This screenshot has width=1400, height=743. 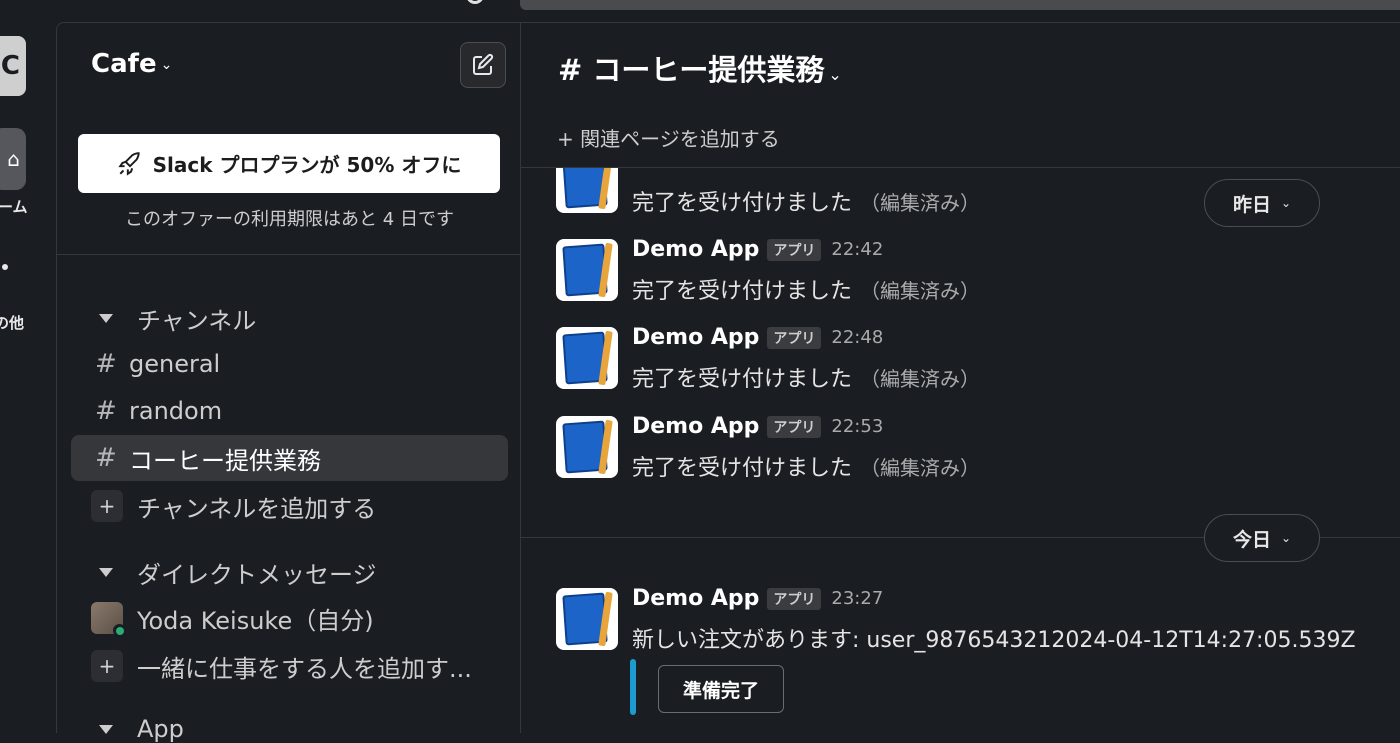 I want to click on date-jump-yesterday: 昨日 ⌄, so click(x=1262, y=203).